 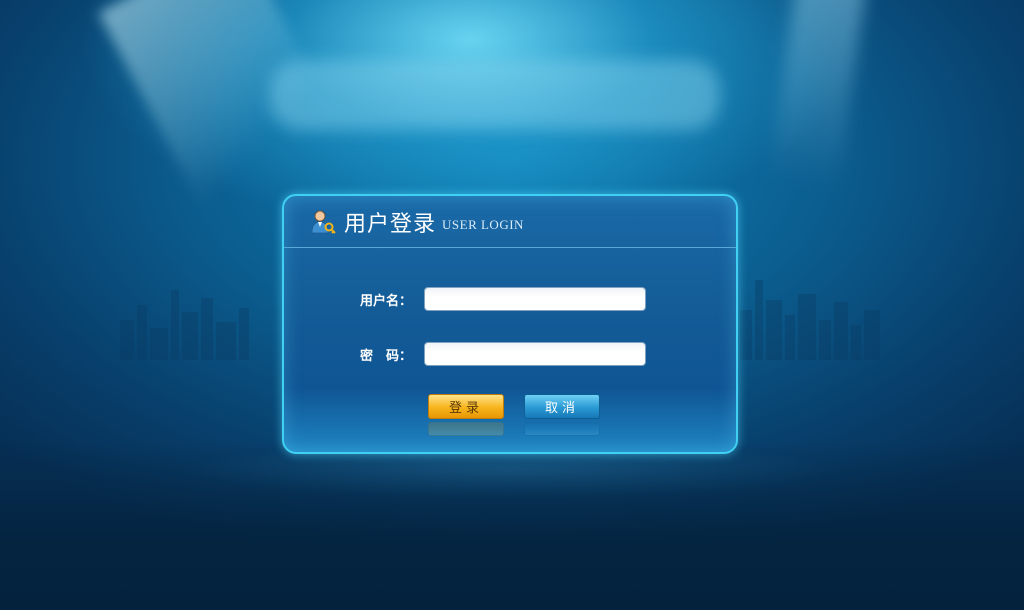 I want to click on button-reflection, so click(x=514, y=429).